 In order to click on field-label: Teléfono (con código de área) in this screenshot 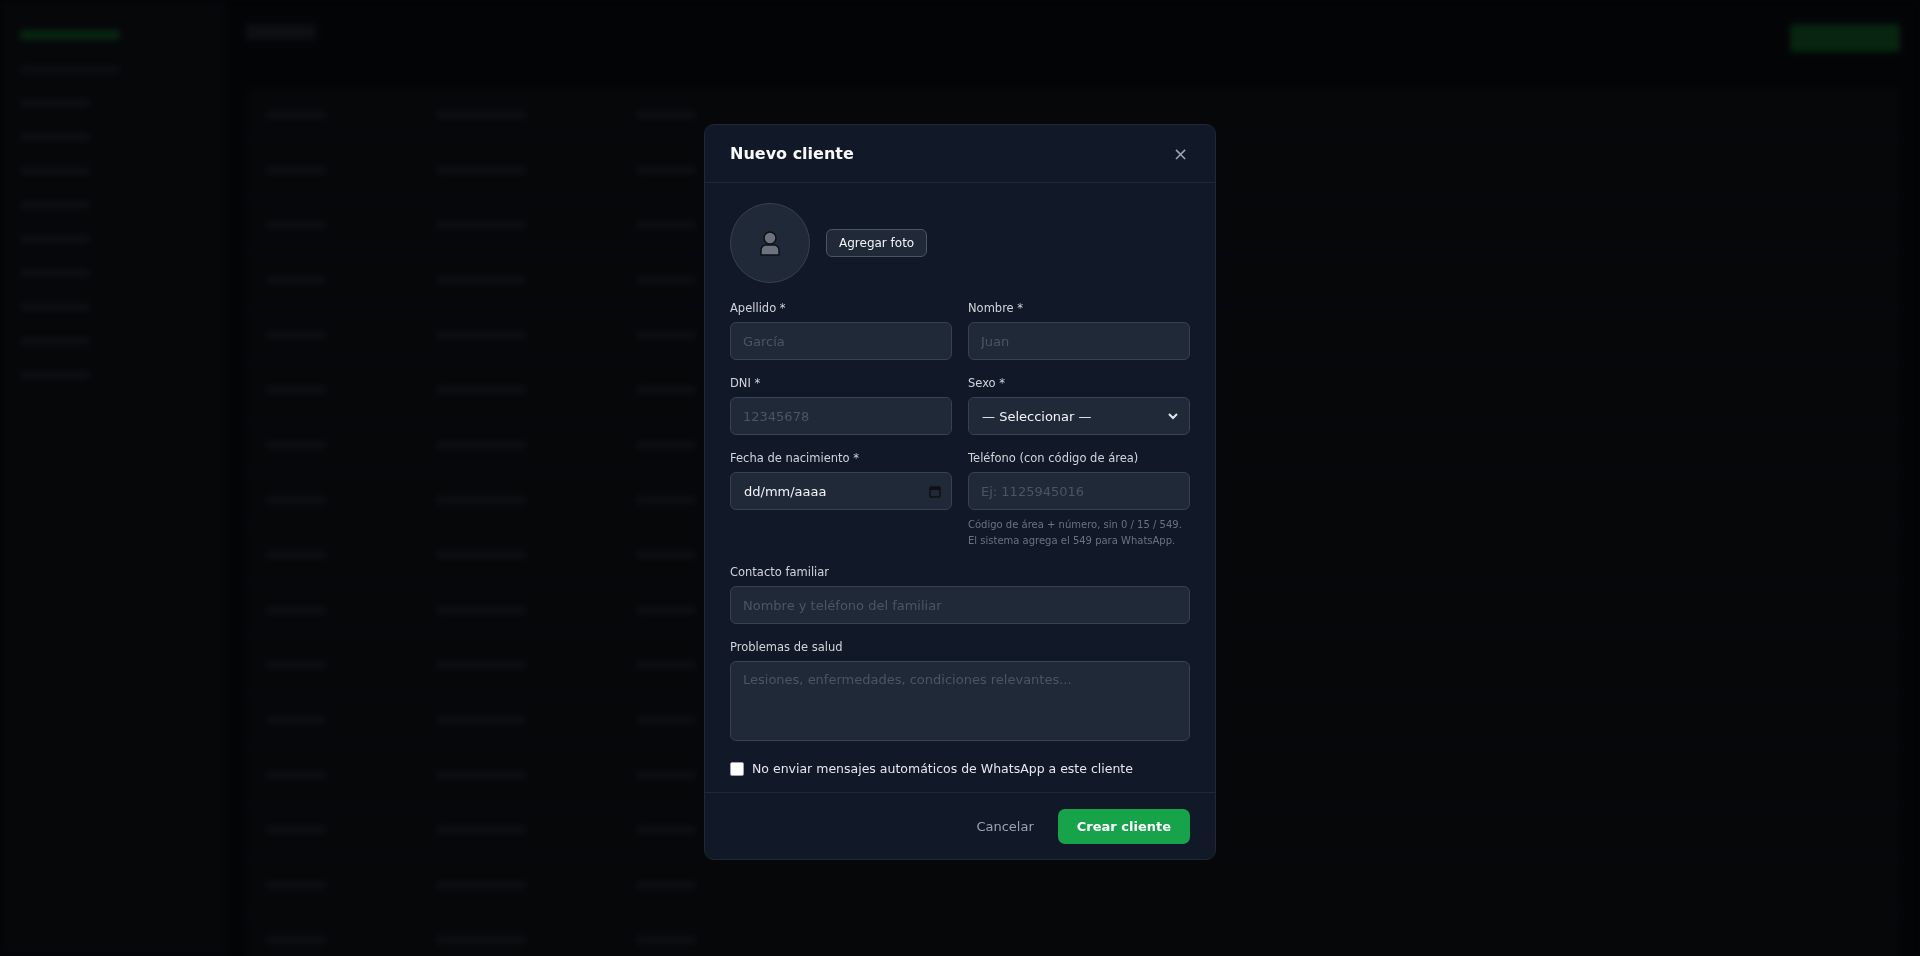, I will do `click(1054, 458)`.